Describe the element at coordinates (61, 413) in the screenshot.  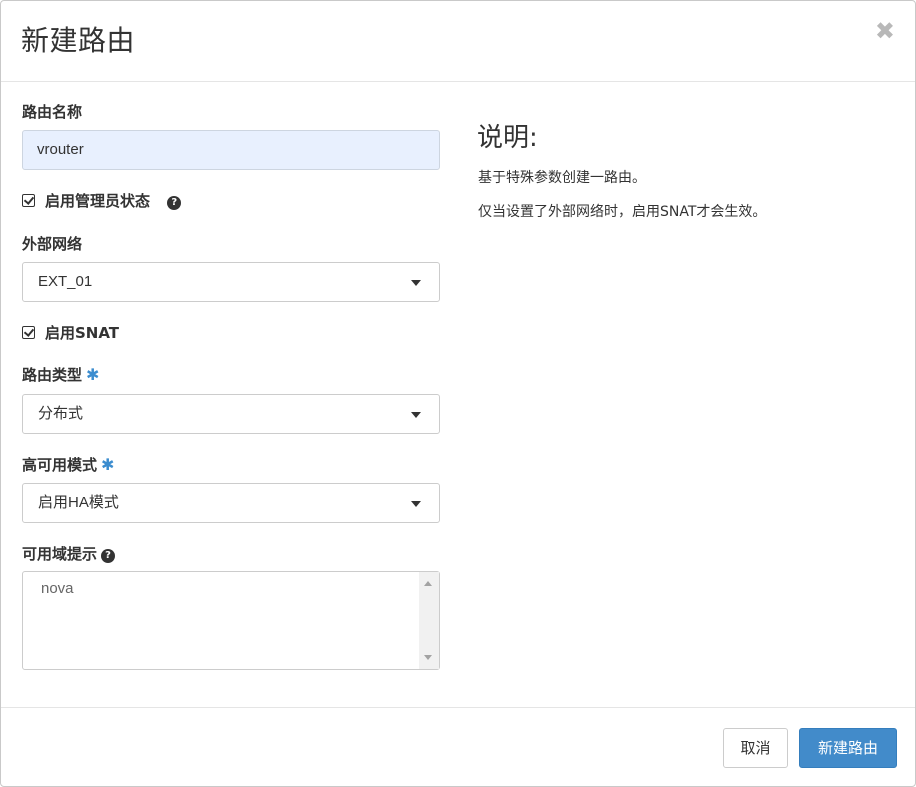
I see `router-type-value: 分布式` at that location.